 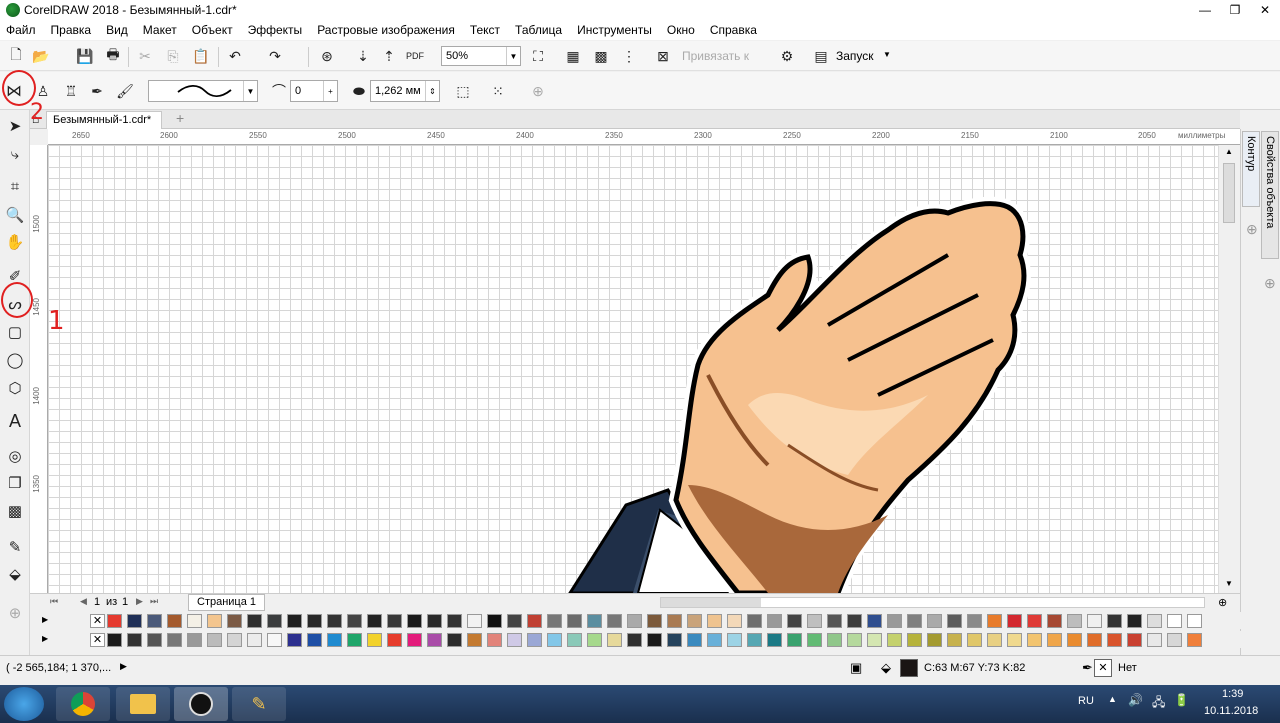 What do you see at coordinates (71, 91) in the screenshot?
I see `brush-icon: ♖` at bounding box center [71, 91].